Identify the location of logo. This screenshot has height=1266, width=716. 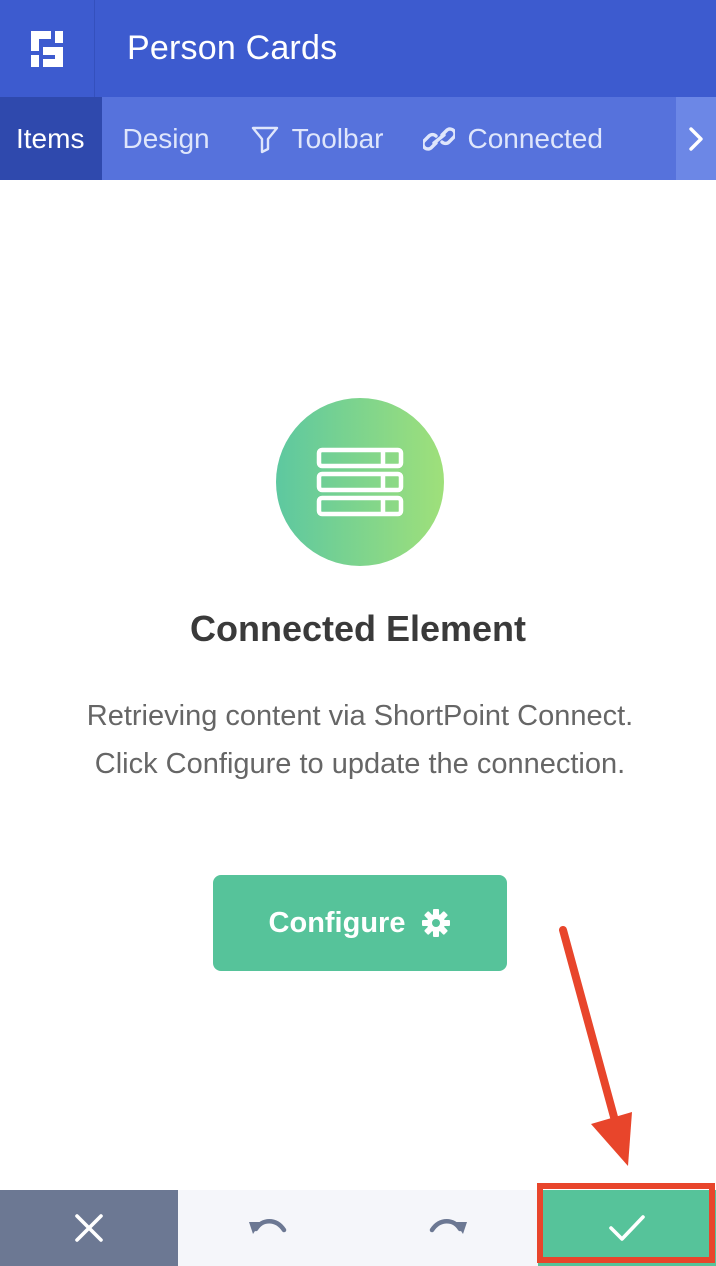
(47, 48).